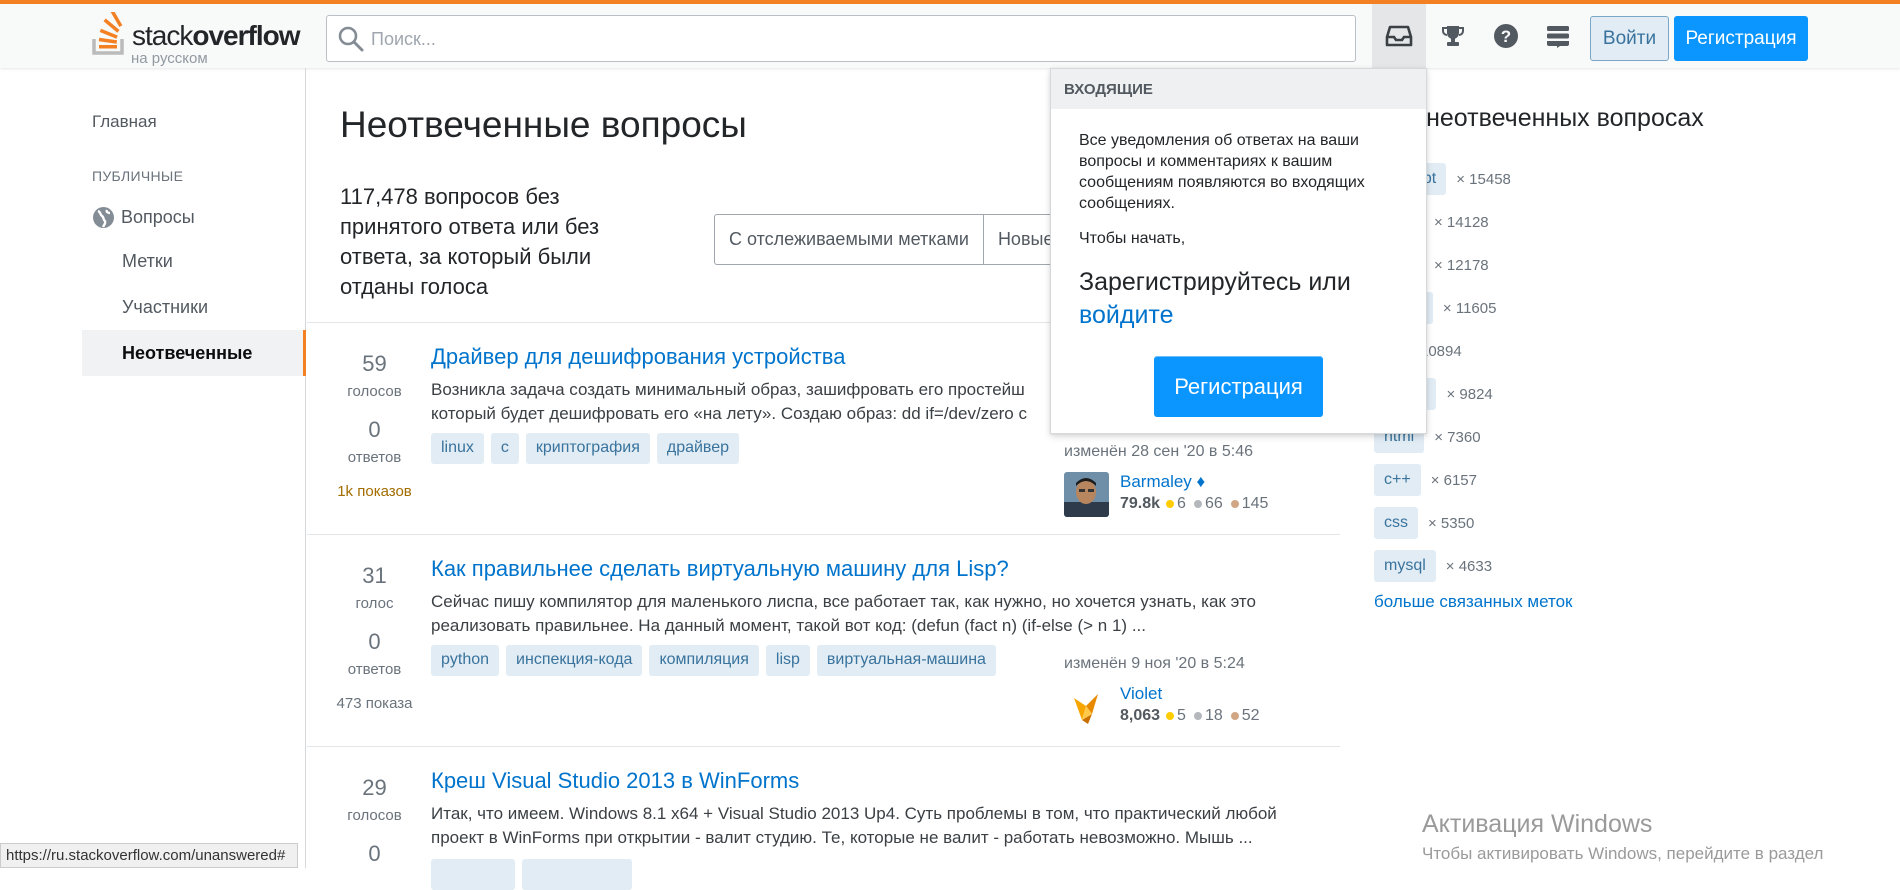 The image size is (1900, 890). I want to click on vote-label: голос, so click(374, 603).